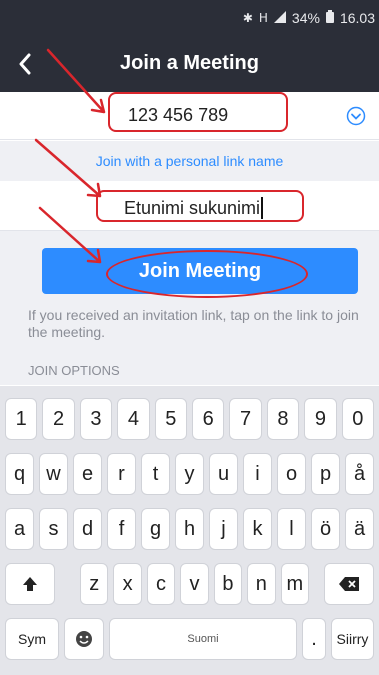  I want to click on name-row: Etunimi sukunimi, so click(189, 206).